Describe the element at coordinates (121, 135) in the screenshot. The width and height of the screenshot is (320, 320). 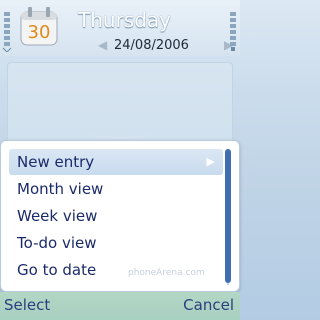
I see `pane-divider-icon` at that location.